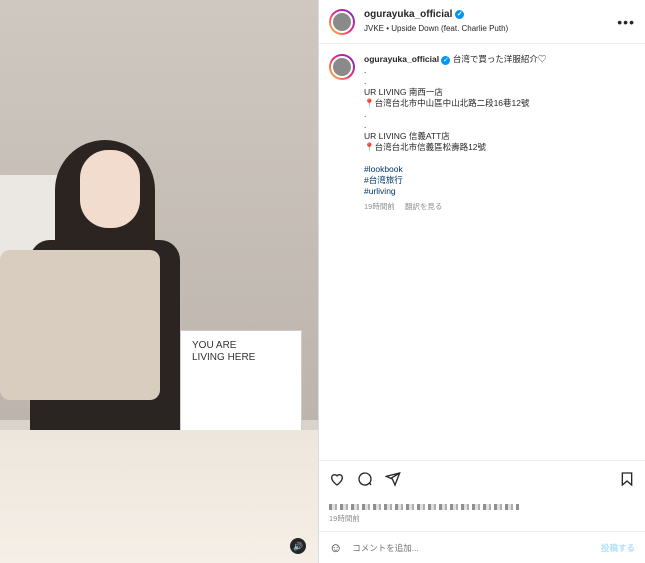 This screenshot has width=645, height=563. What do you see at coordinates (490, 29) in the screenshot?
I see `audio-link: JVKE • Upside Down (feat. Charlie Puth)` at bounding box center [490, 29].